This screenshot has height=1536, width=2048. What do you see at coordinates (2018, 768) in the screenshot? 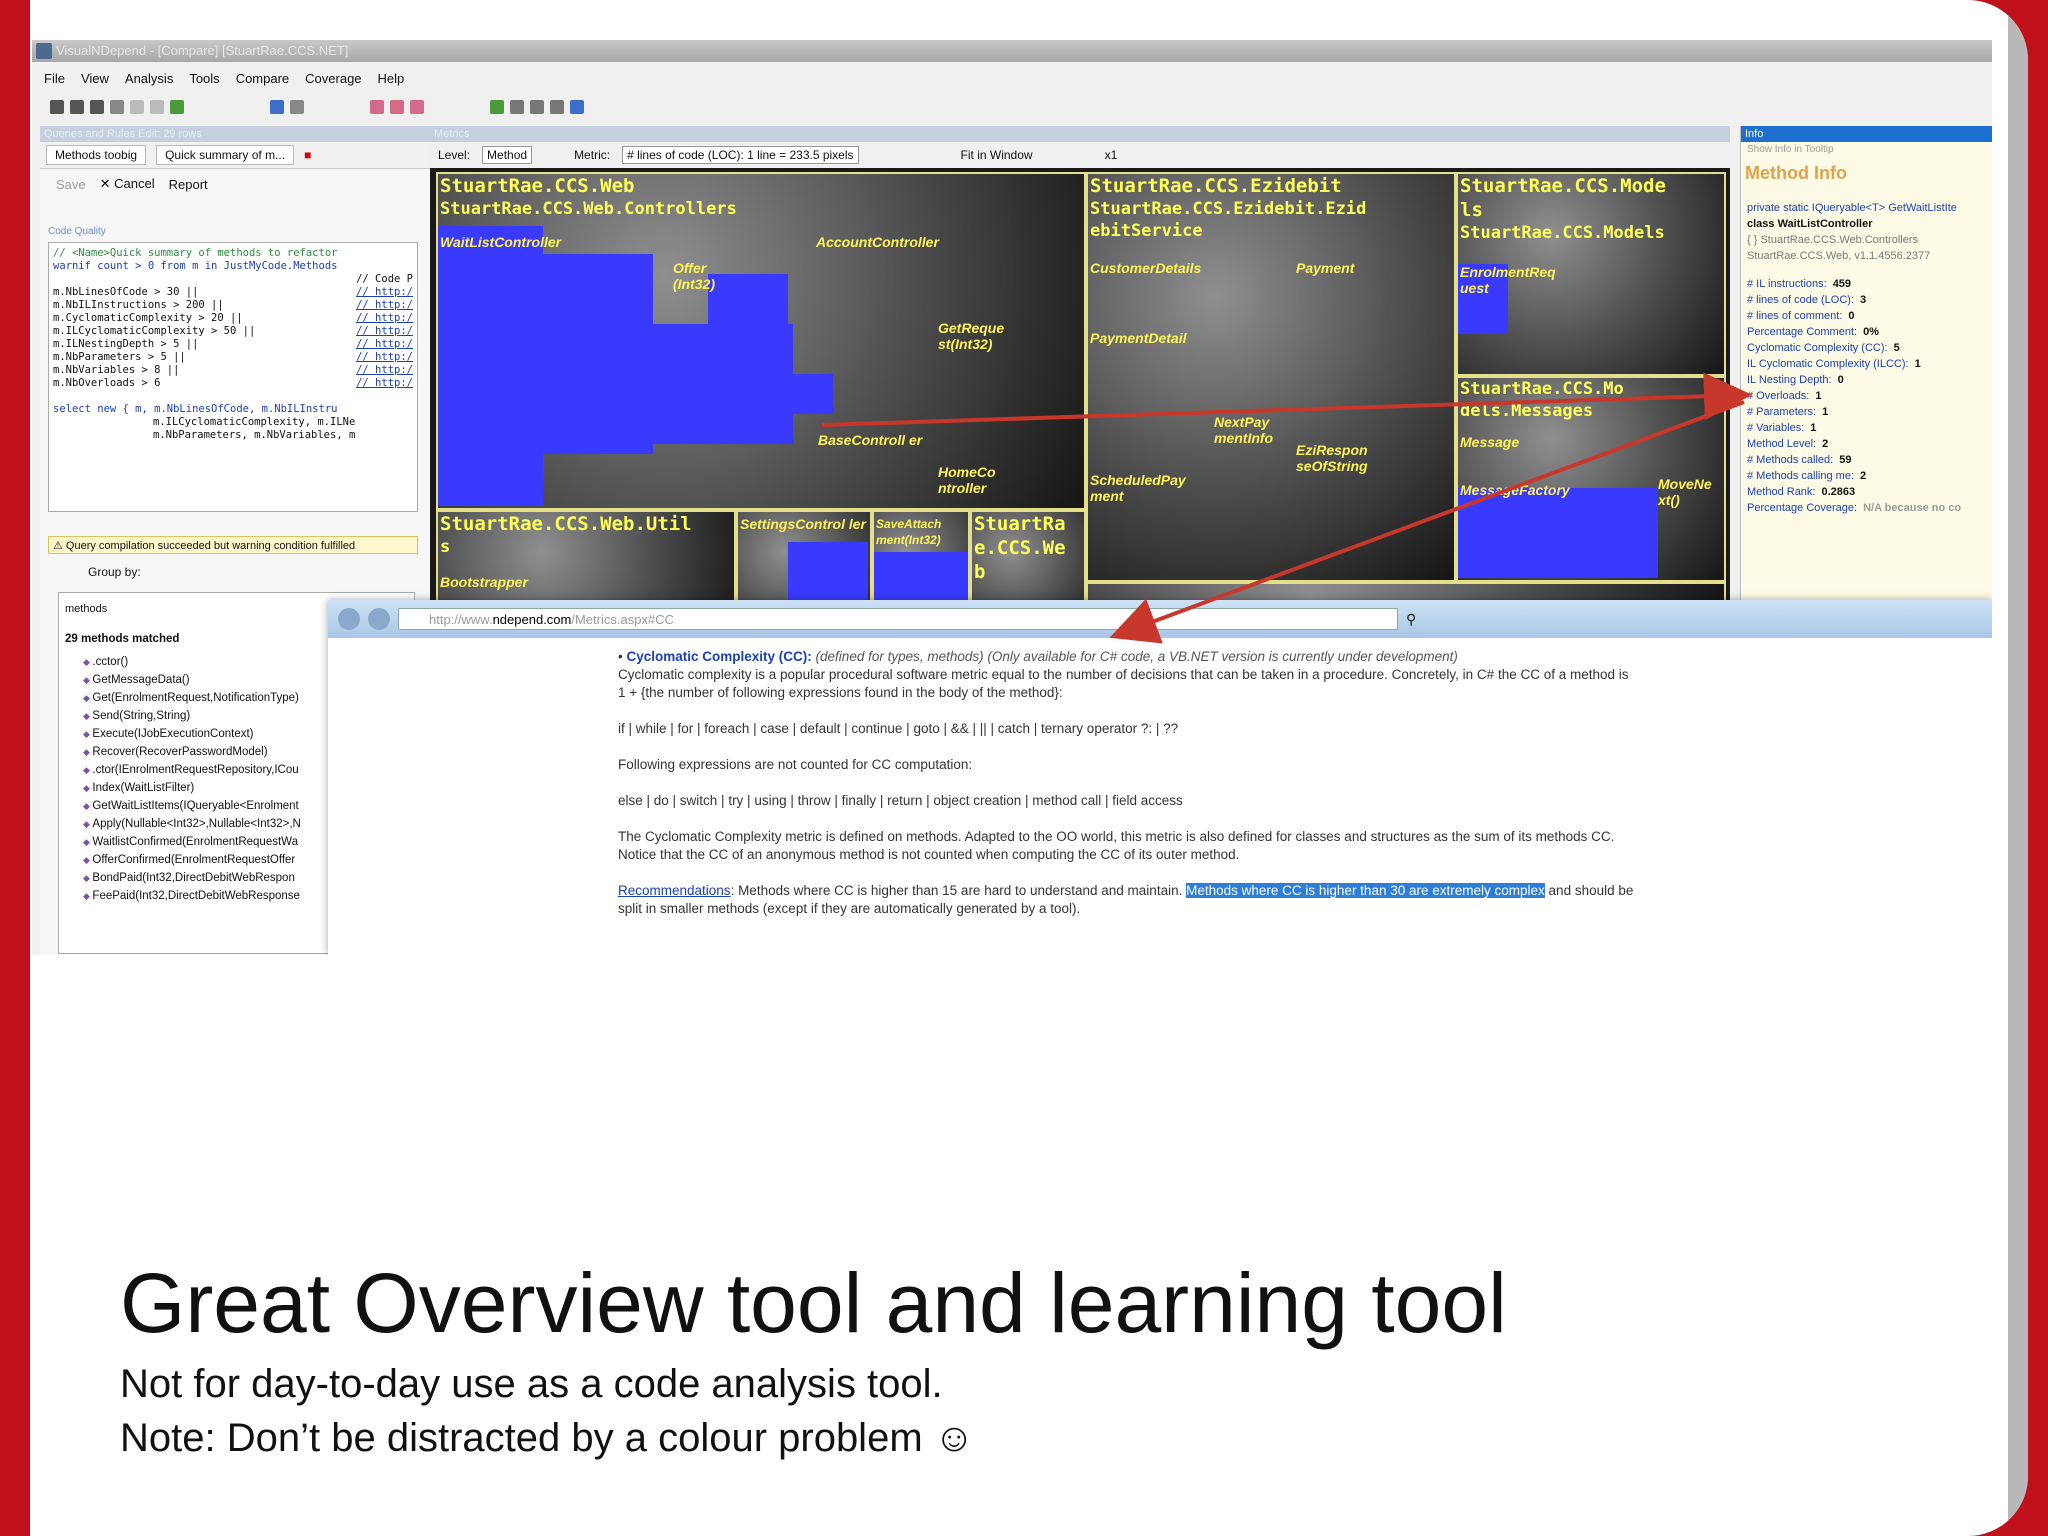
I see `slide-edge` at bounding box center [2018, 768].